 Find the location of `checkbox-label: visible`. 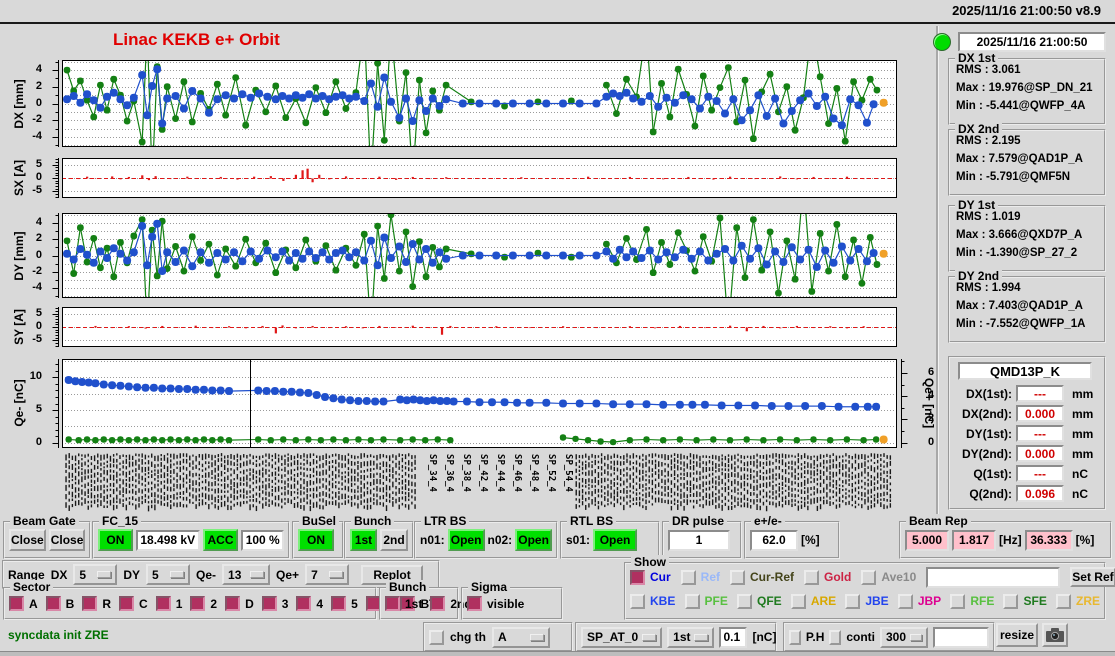

checkbox-label: visible is located at coordinates (506, 603).